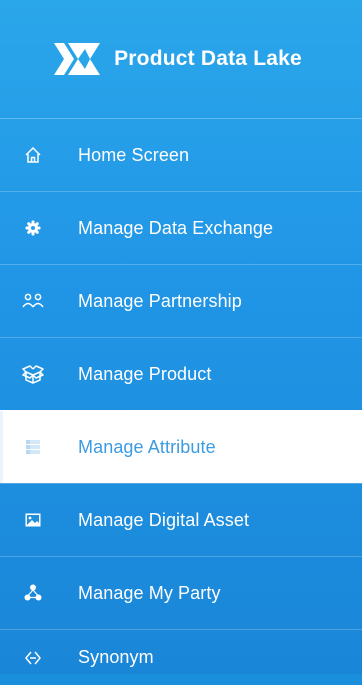 This screenshot has height=685, width=362. I want to click on sidebar-item-label: Manage Digital Asset, so click(164, 519).